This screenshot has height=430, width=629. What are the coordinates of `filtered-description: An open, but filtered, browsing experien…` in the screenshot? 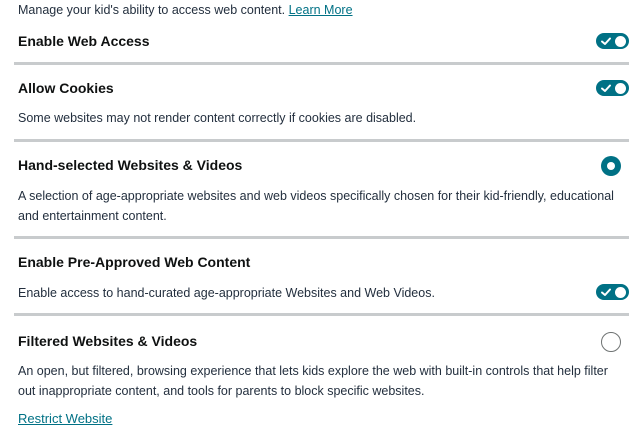 It's located at (313, 381).